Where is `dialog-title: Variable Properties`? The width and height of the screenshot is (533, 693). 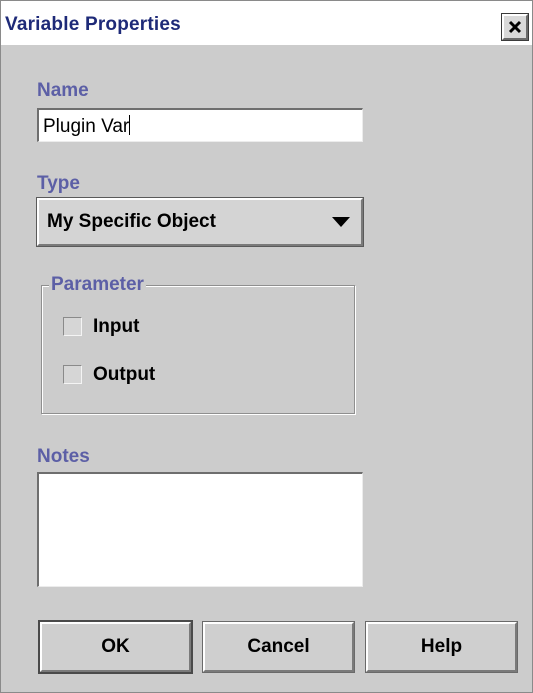
dialog-title: Variable Properties is located at coordinates (93, 24).